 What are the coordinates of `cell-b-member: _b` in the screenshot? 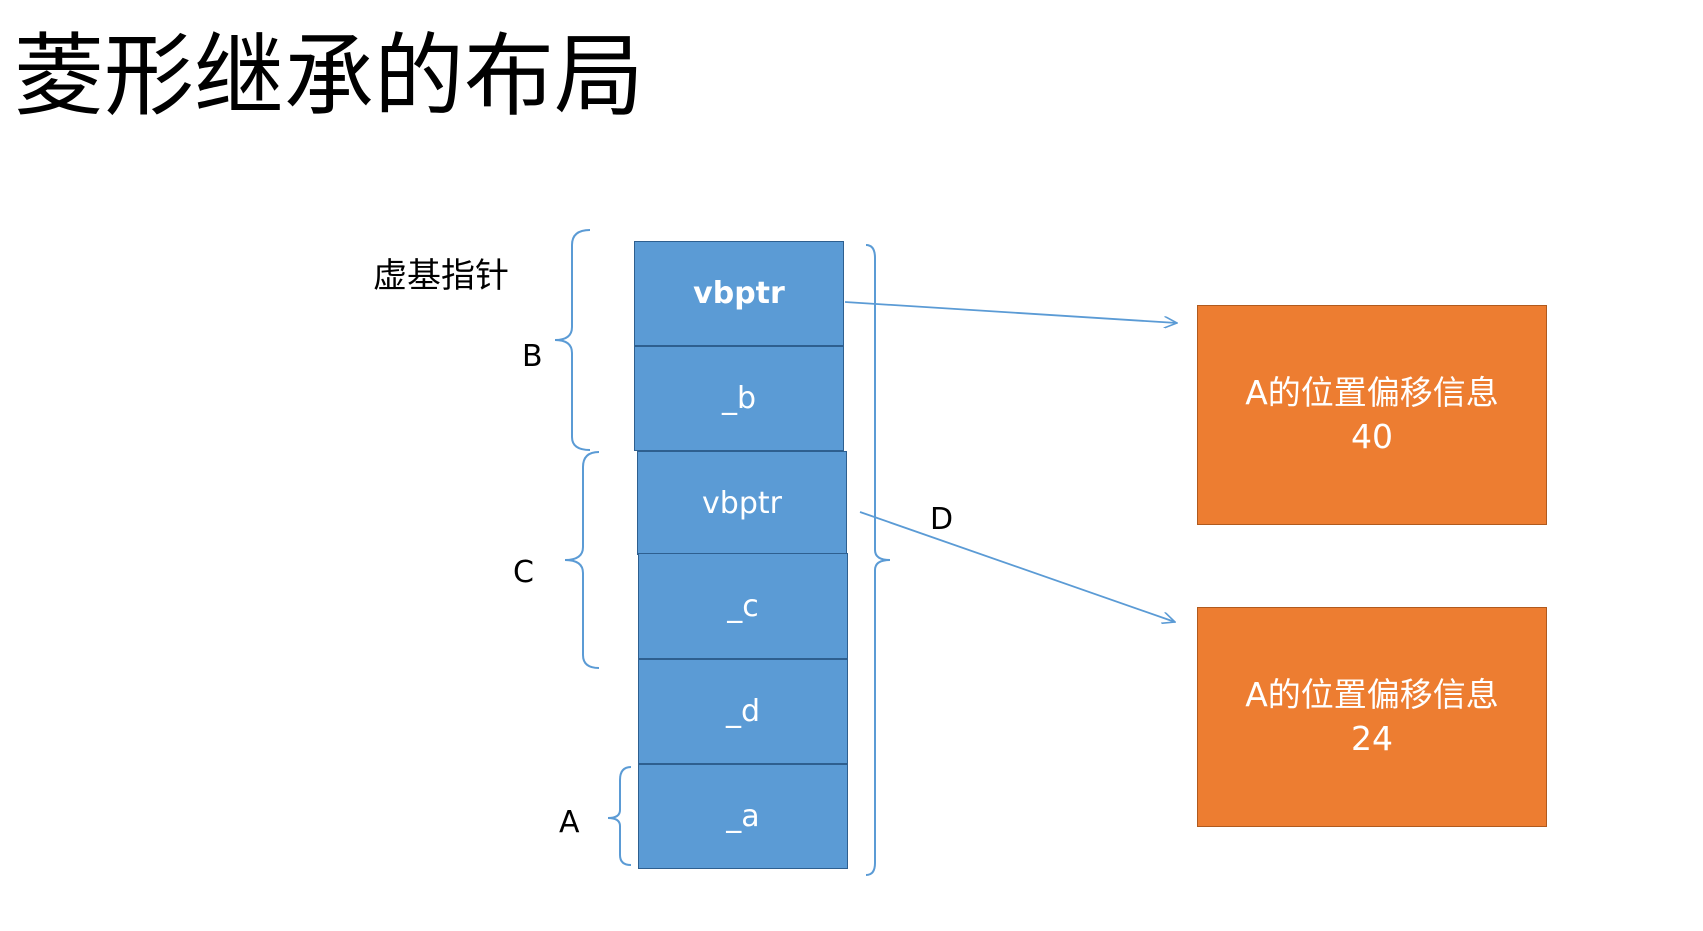 It's located at (739, 398).